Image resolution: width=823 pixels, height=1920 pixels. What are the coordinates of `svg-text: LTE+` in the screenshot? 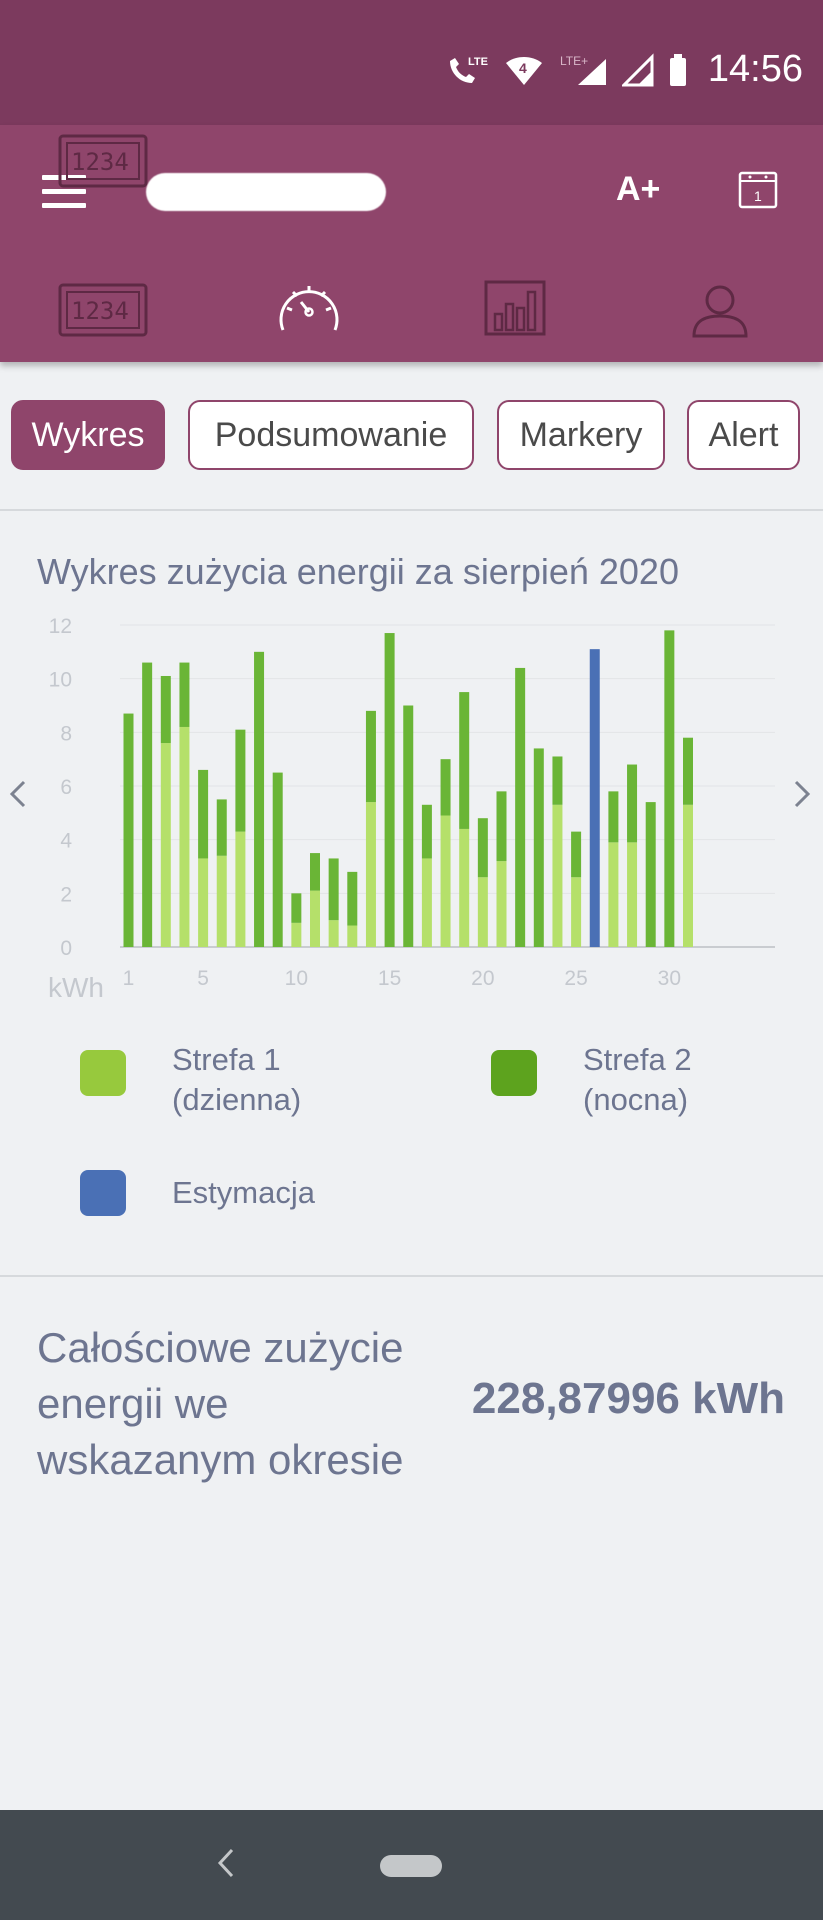 It's located at (574, 61).